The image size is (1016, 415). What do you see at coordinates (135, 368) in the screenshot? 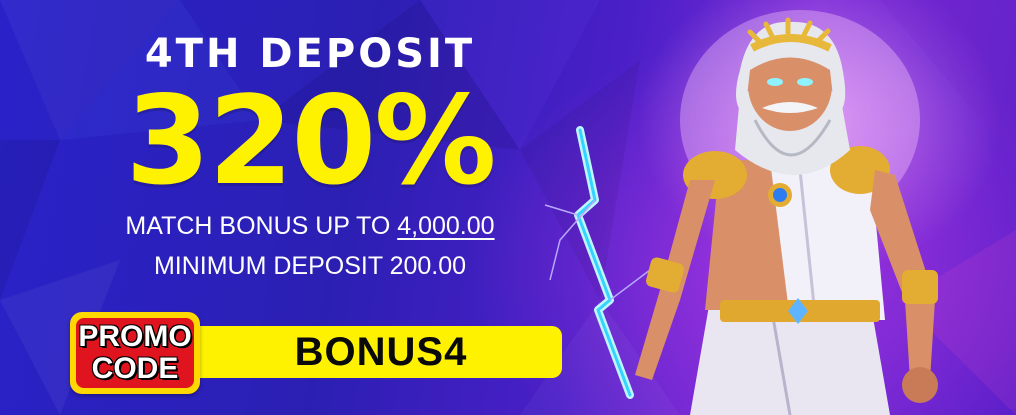
I see `promo-badge-line2: CODE` at bounding box center [135, 368].